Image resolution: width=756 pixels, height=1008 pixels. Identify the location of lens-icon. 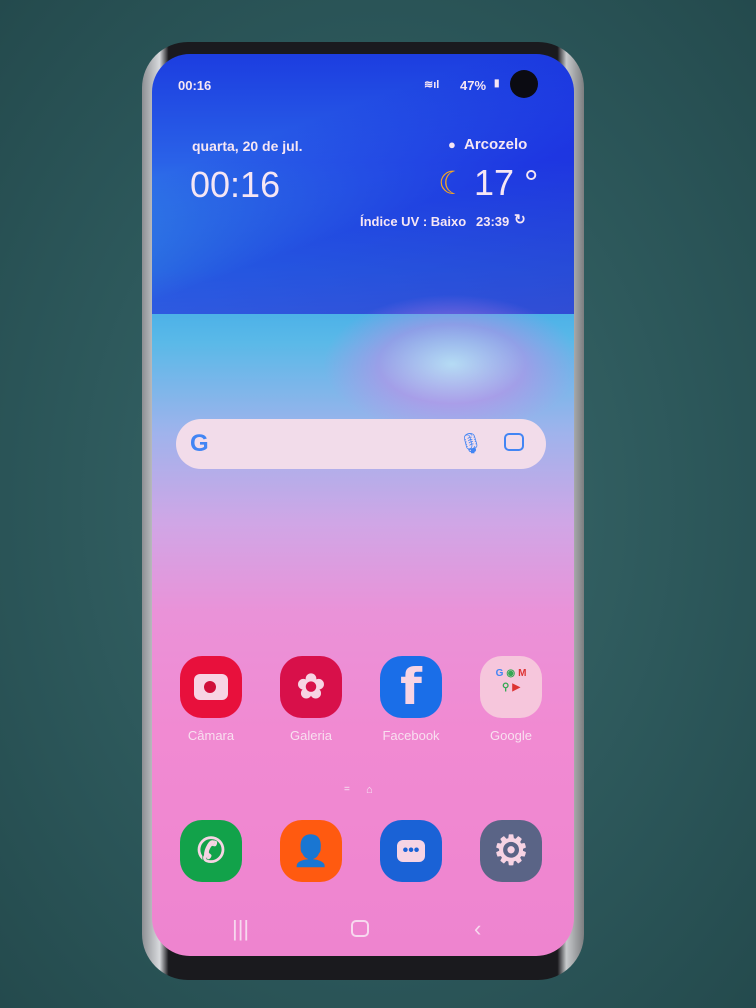
(514, 442).